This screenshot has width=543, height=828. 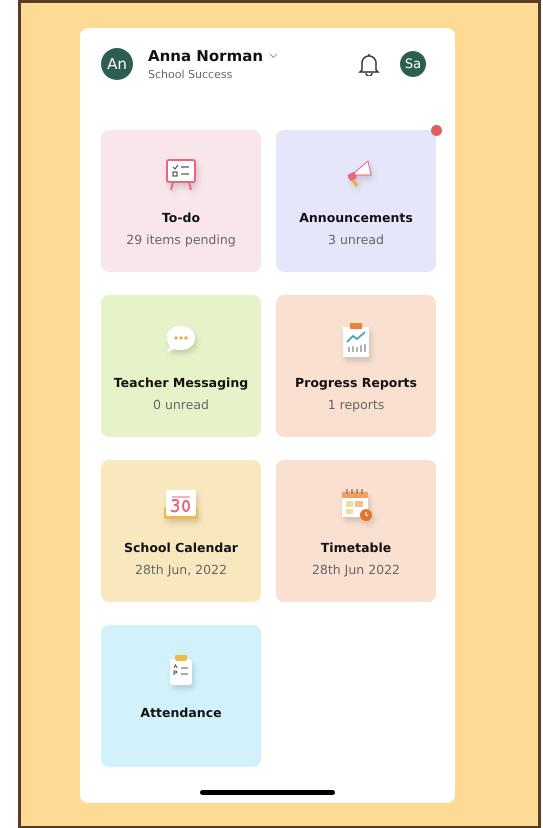 What do you see at coordinates (181, 404) in the screenshot?
I see `card-subtitle: 0 unread` at bounding box center [181, 404].